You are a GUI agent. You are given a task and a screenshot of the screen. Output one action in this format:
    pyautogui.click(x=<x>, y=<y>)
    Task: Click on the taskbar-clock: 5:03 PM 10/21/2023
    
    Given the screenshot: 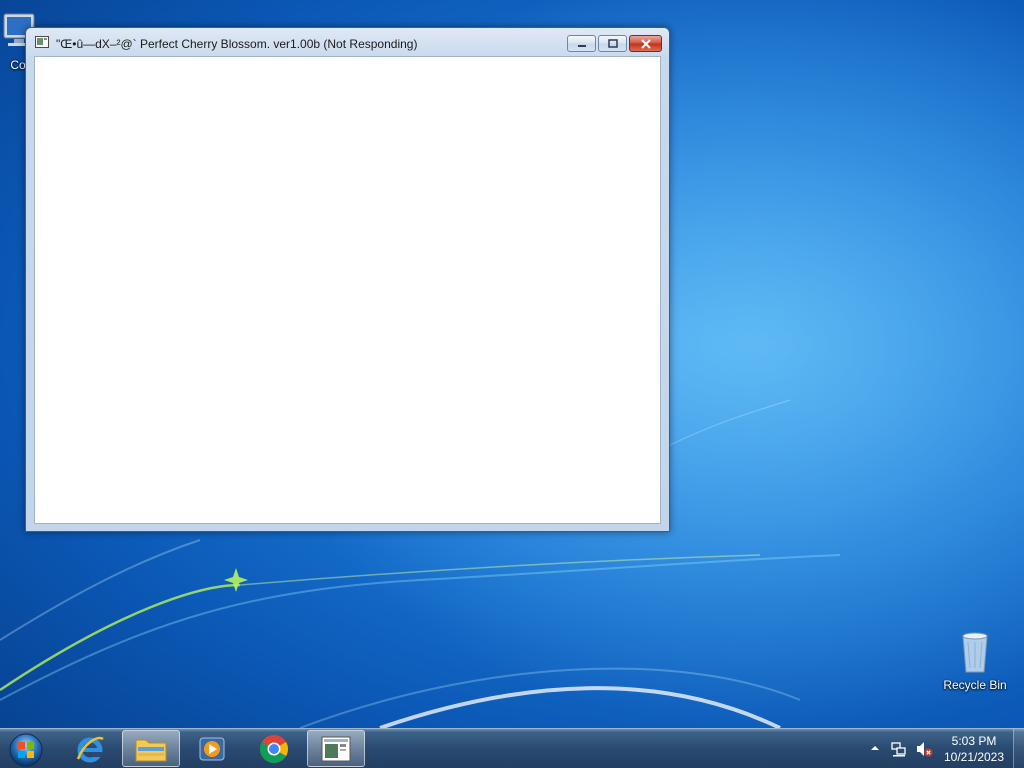 What is the action you would take?
    pyautogui.click(x=974, y=749)
    